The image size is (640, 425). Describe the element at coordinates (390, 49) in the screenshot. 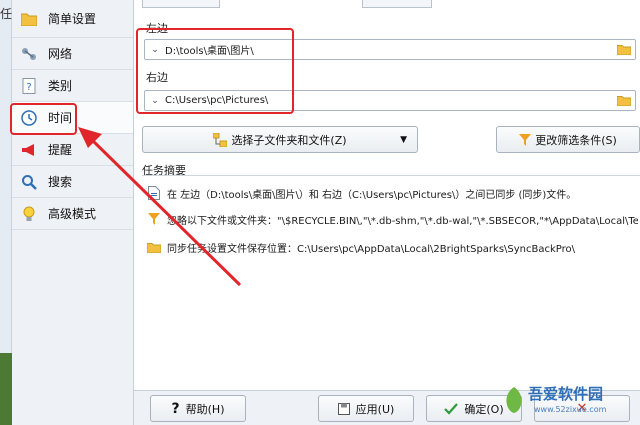

I see `left-path-combo: ⌄ D:\tools\桌面\图片\` at that location.